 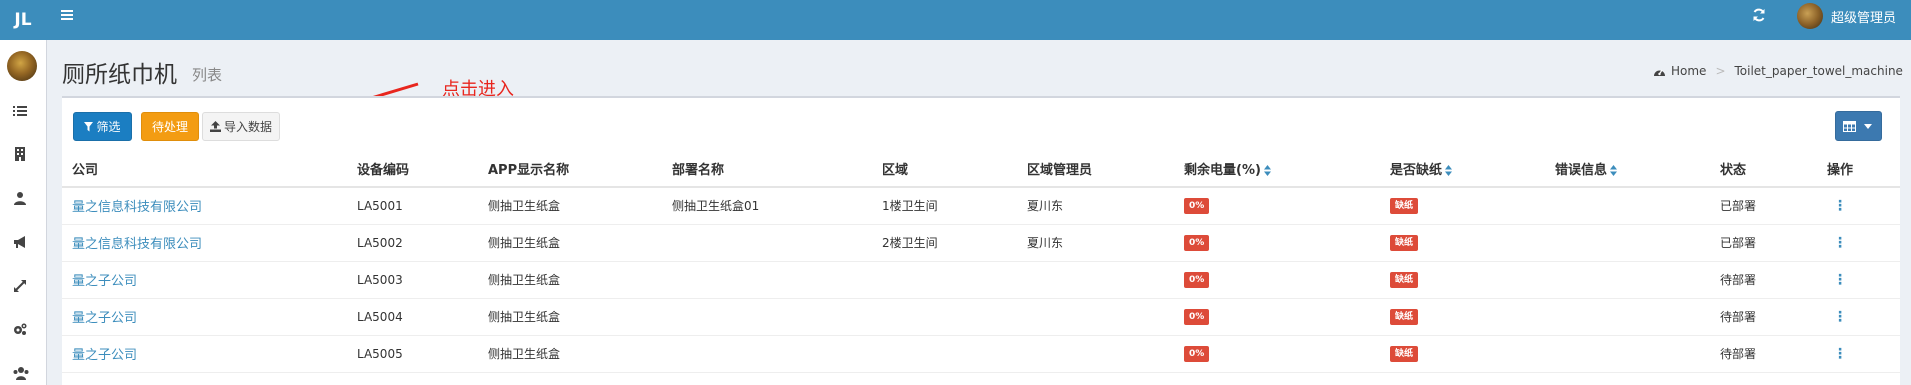 I want to click on table-row: 量之子公司 LA5003 侧抽卫生纸盒 0% 缺纸 待部署 ⋮, so click(x=981, y=280).